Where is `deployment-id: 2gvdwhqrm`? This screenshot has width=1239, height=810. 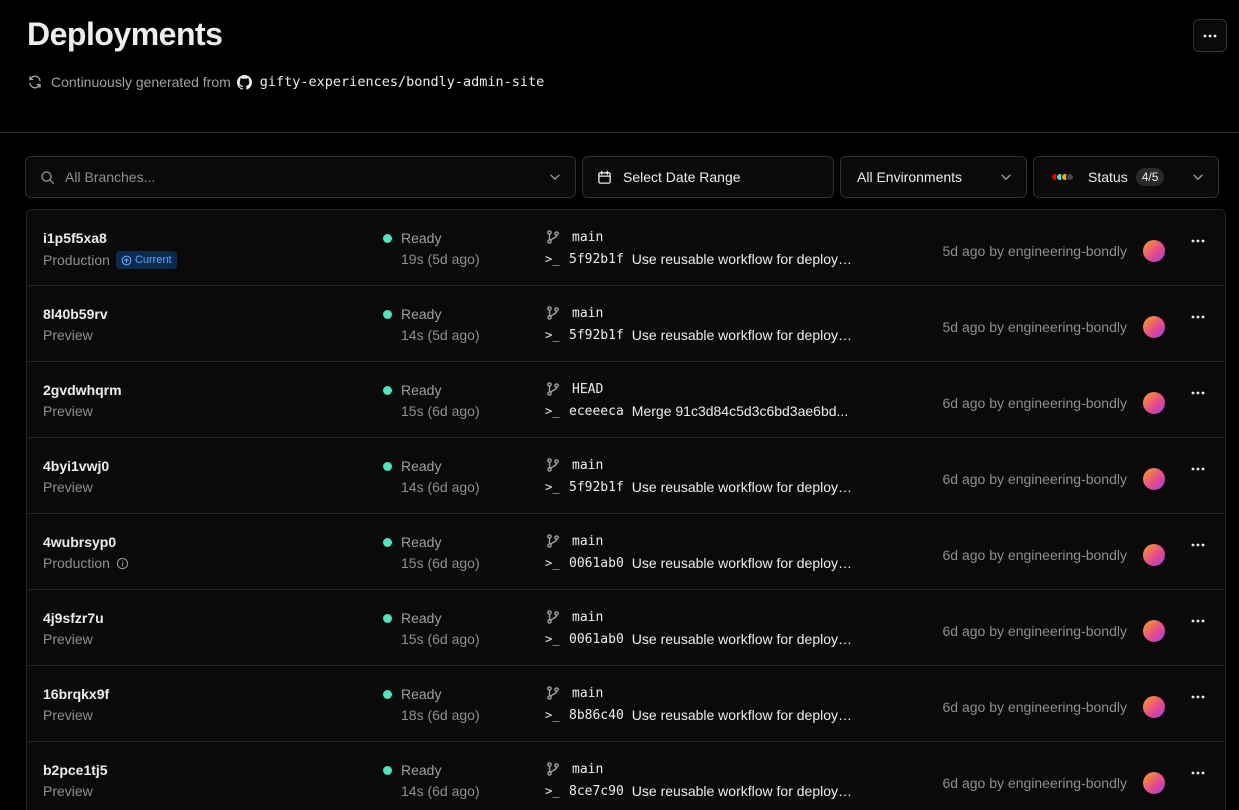 deployment-id: 2gvdwhqrm is located at coordinates (82, 390).